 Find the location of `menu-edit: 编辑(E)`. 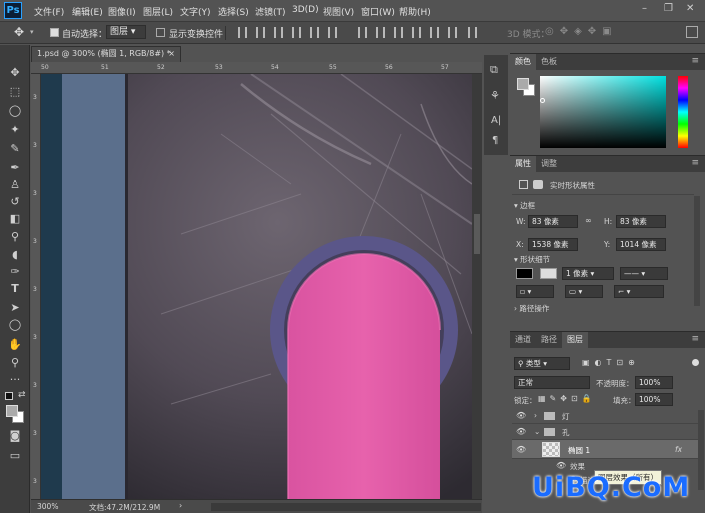

menu-edit: 编辑(E) is located at coordinates (87, 11).